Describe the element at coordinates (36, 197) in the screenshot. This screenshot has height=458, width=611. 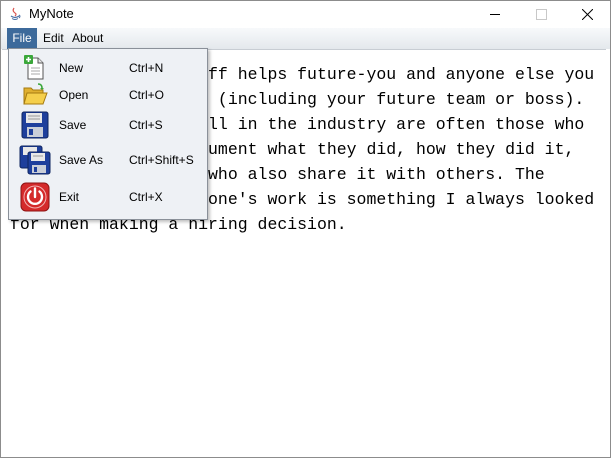
I see `exit-power-icon` at that location.